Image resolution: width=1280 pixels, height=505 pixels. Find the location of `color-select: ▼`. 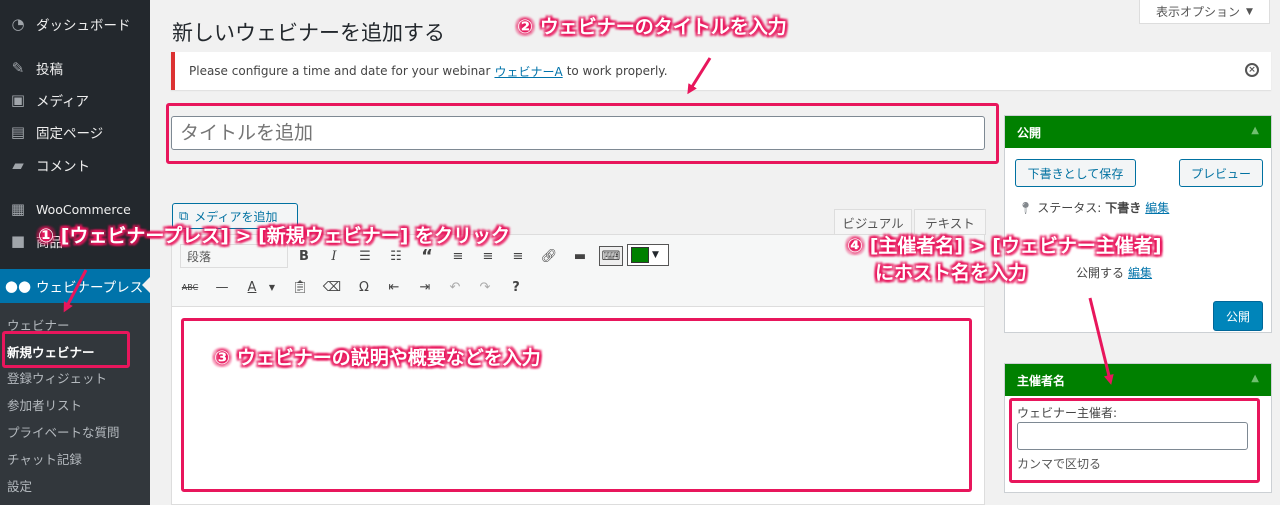

color-select: ▼ is located at coordinates (648, 255).